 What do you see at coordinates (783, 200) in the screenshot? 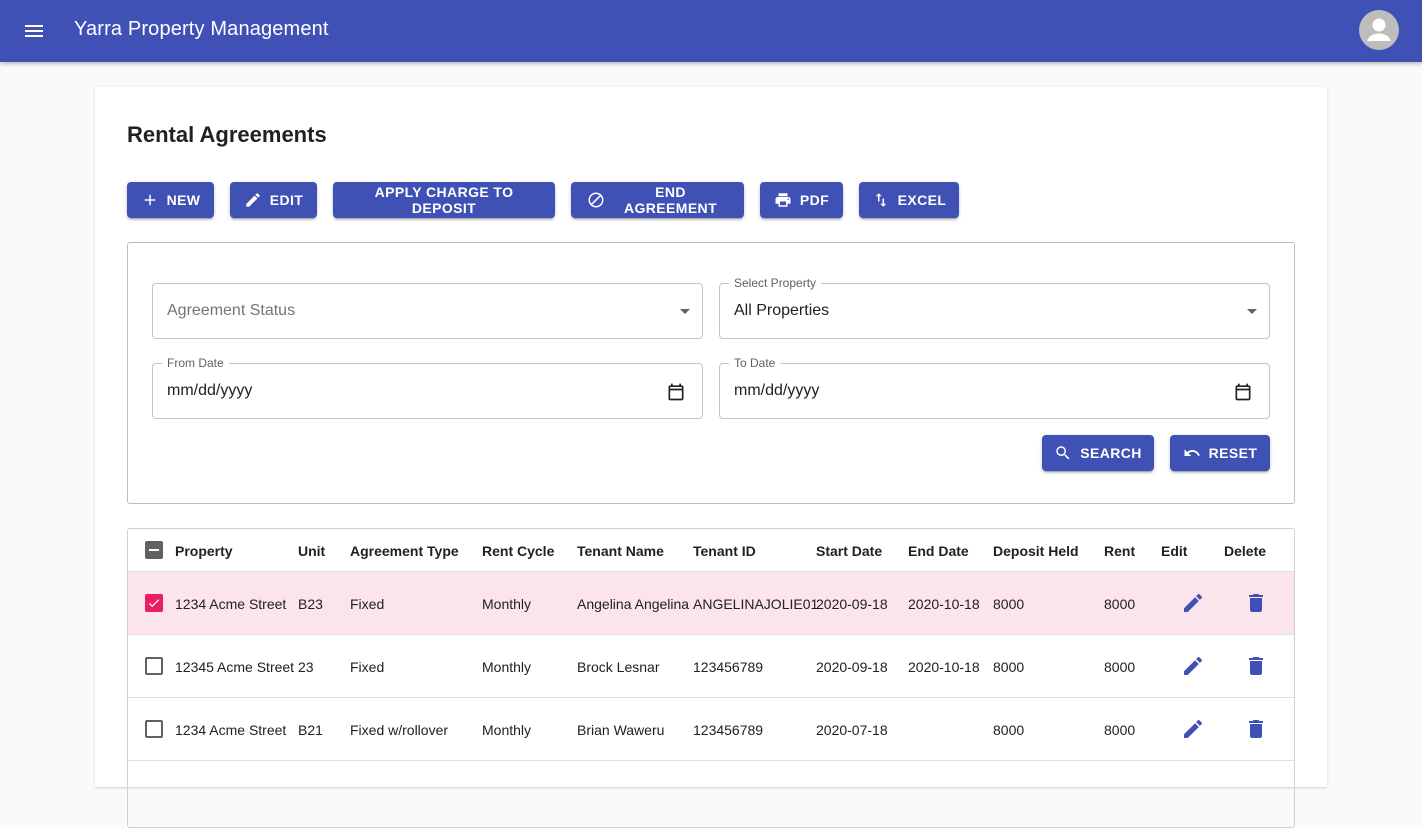
I see `printer-icon` at bounding box center [783, 200].